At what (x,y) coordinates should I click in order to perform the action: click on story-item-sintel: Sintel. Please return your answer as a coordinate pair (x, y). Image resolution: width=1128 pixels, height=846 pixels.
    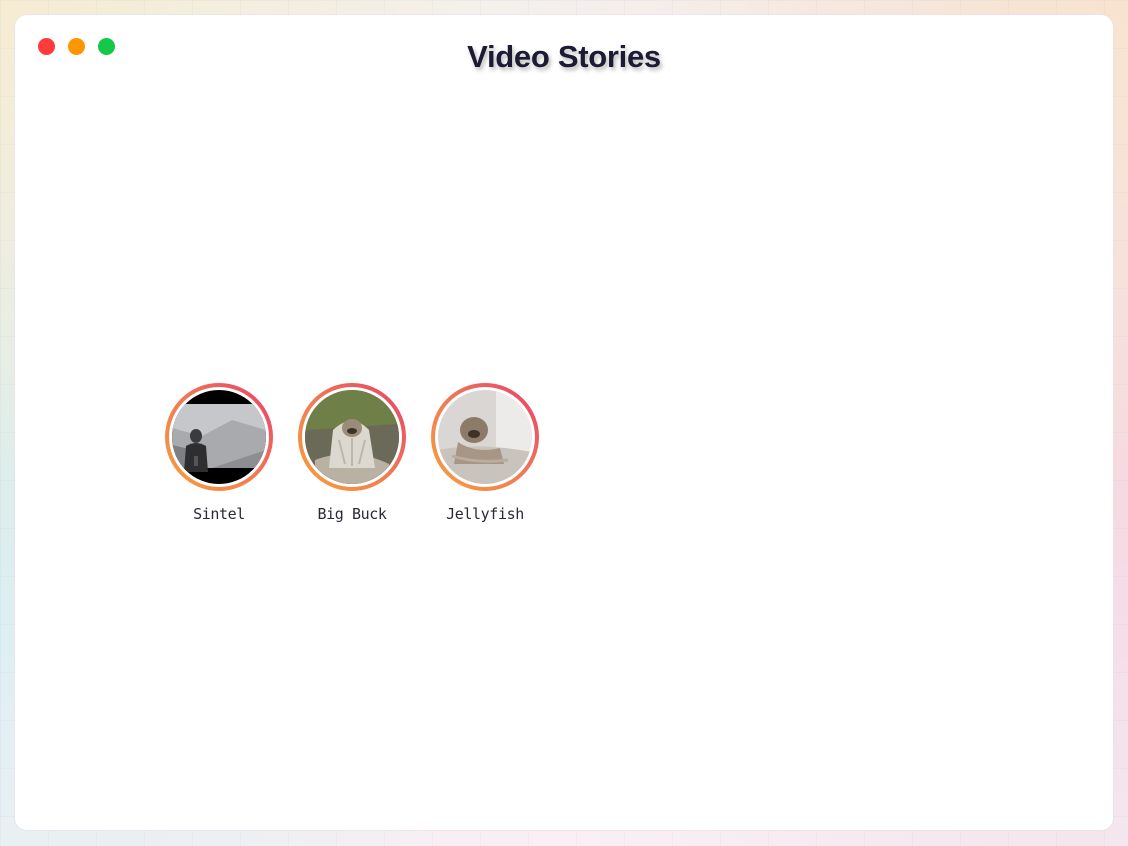
    Looking at the image, I should click on (219, 453).